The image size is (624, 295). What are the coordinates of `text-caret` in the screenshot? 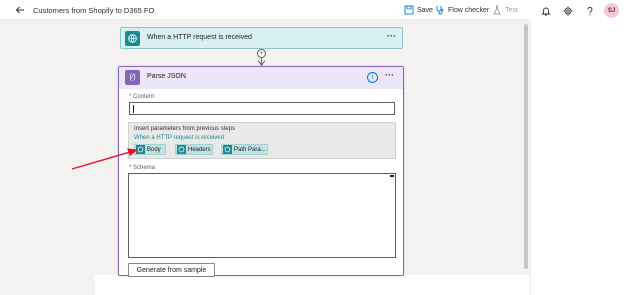 It's located at (133, 109).